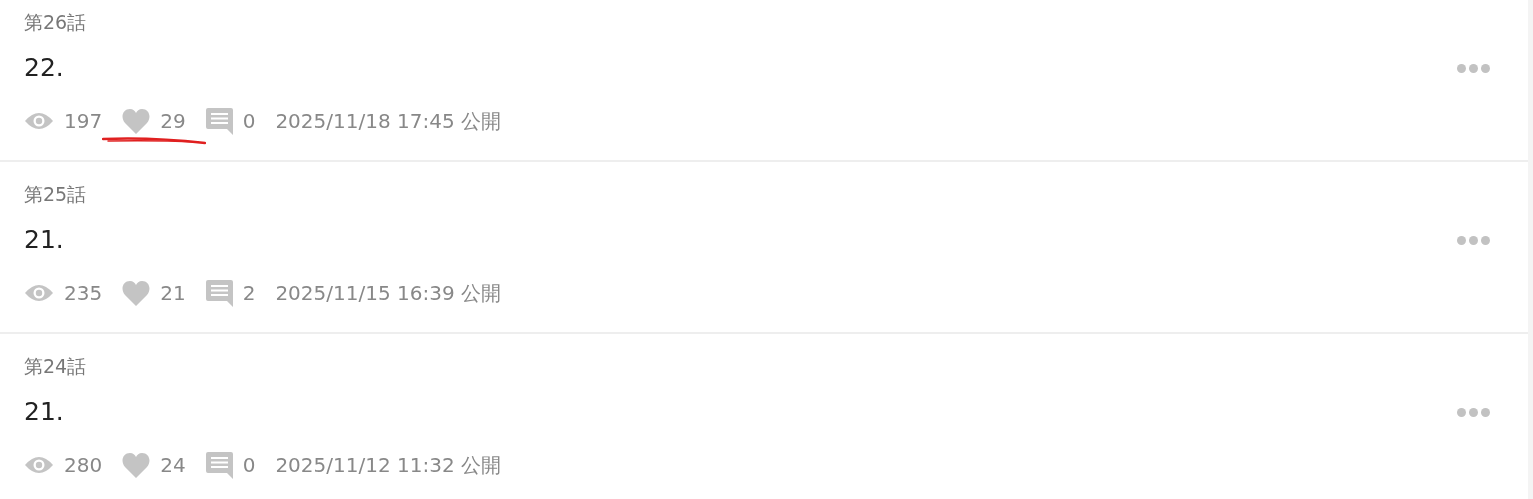  What do you see at coordinates (173, 293) in the screenshot?
I see `like-count: 21` at bounding box center [173, 293].